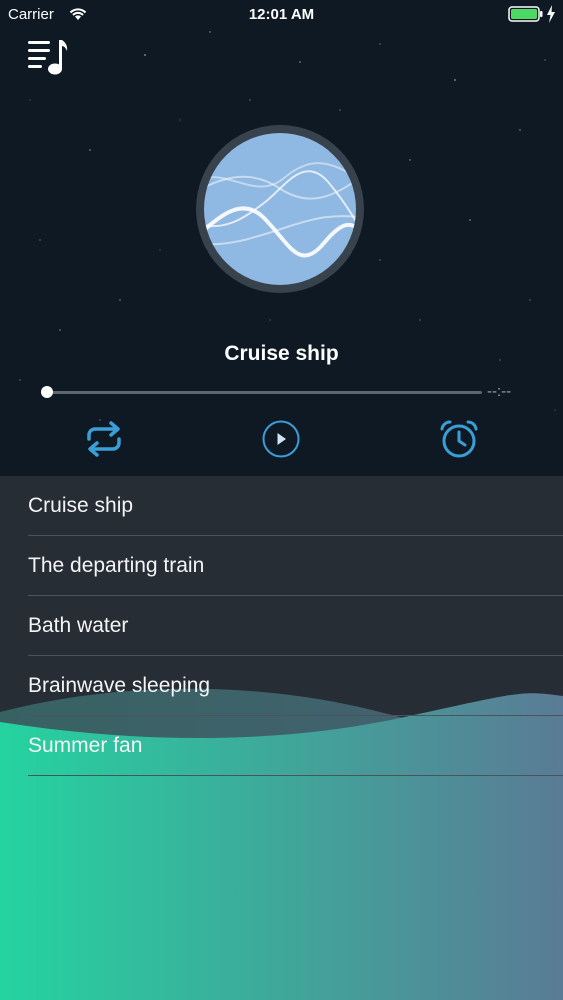 Image resolution: width=563 pixels, height=1000 pixels. What do you see at coordinates (78, 625) in the screenshot?
I see `track-label: Bath water` at bounding box center [78, 625].